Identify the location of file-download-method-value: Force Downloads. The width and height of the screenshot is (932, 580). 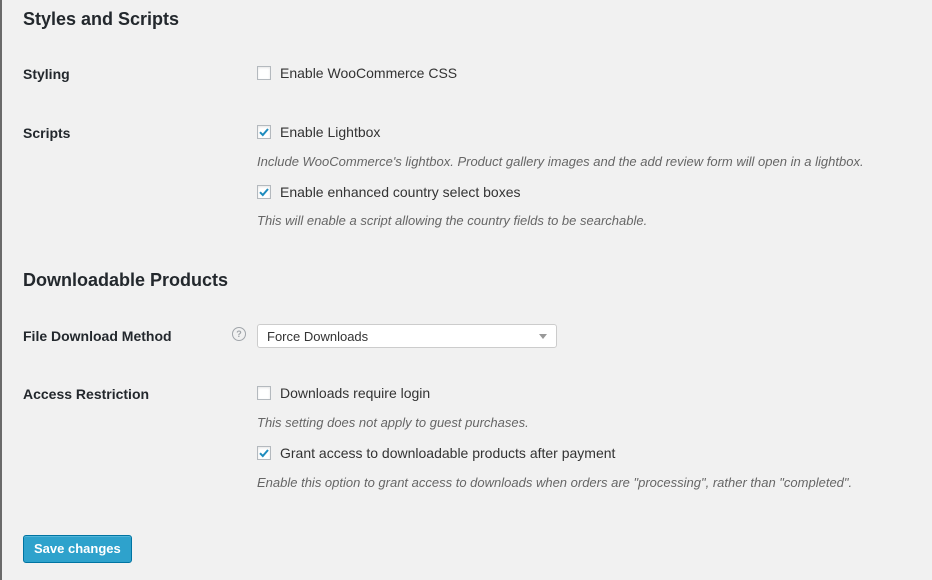
(318, 336).